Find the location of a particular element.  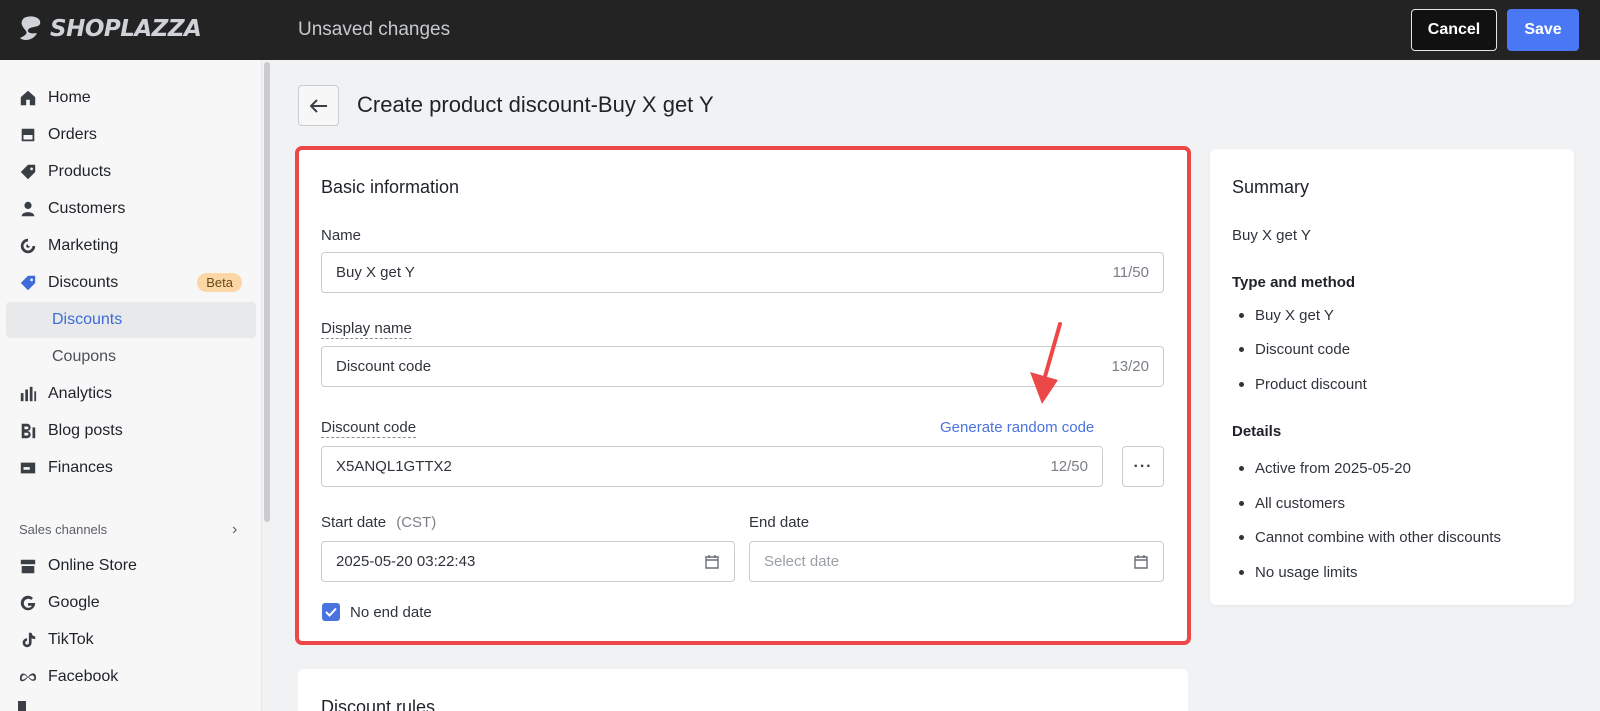

sidebar-item-home: Home is located at coordinates (131, 98).